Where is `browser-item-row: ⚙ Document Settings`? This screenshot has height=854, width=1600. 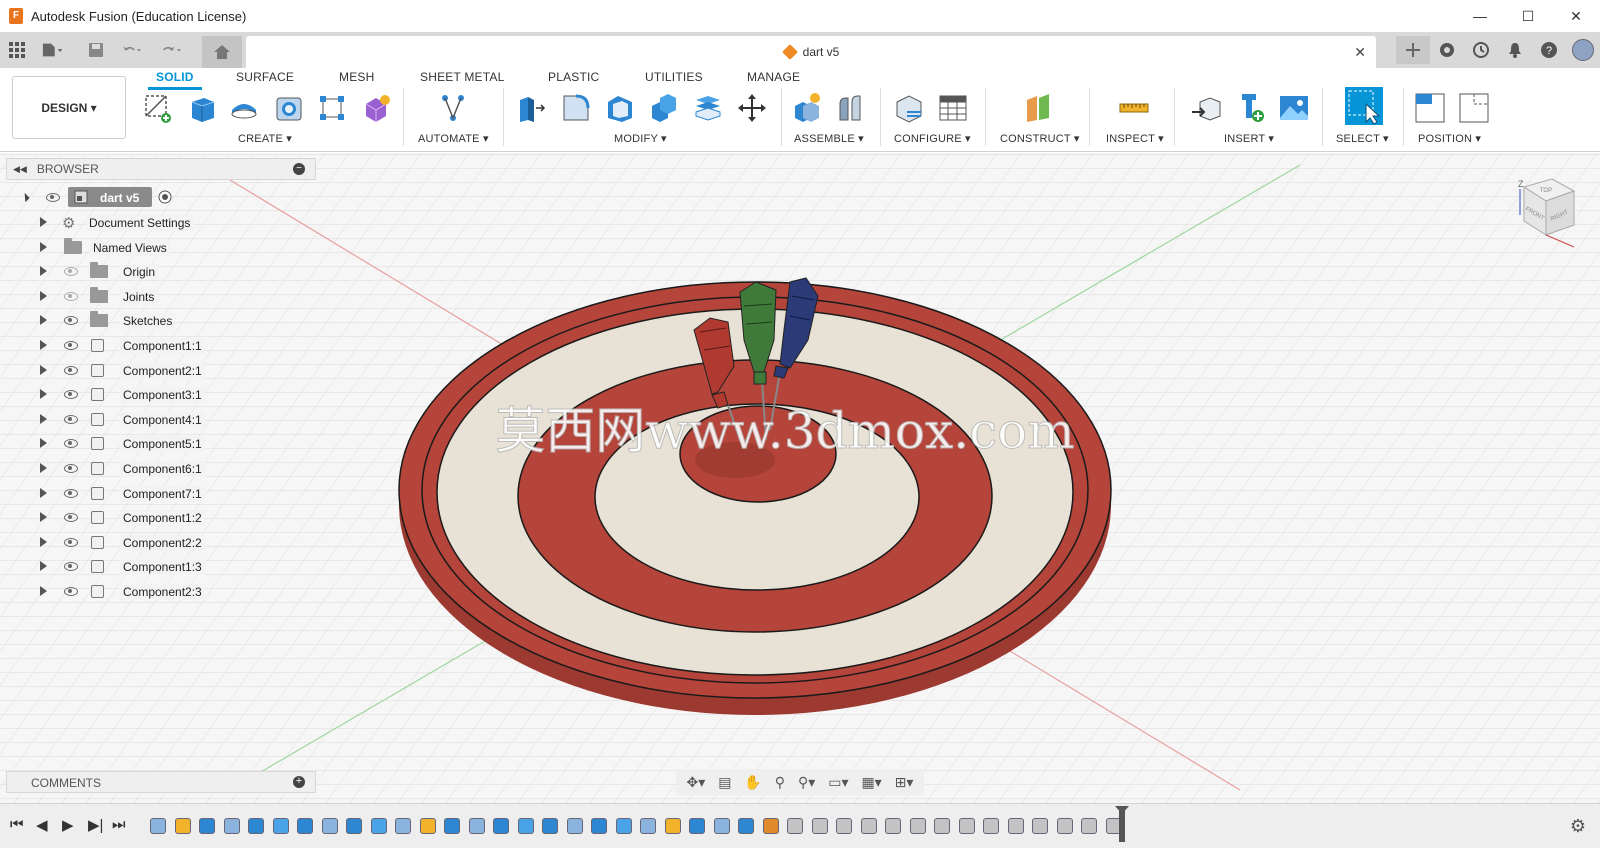
browser-item-row: ⚙ Document Settings is located at coordinates (105, 223).